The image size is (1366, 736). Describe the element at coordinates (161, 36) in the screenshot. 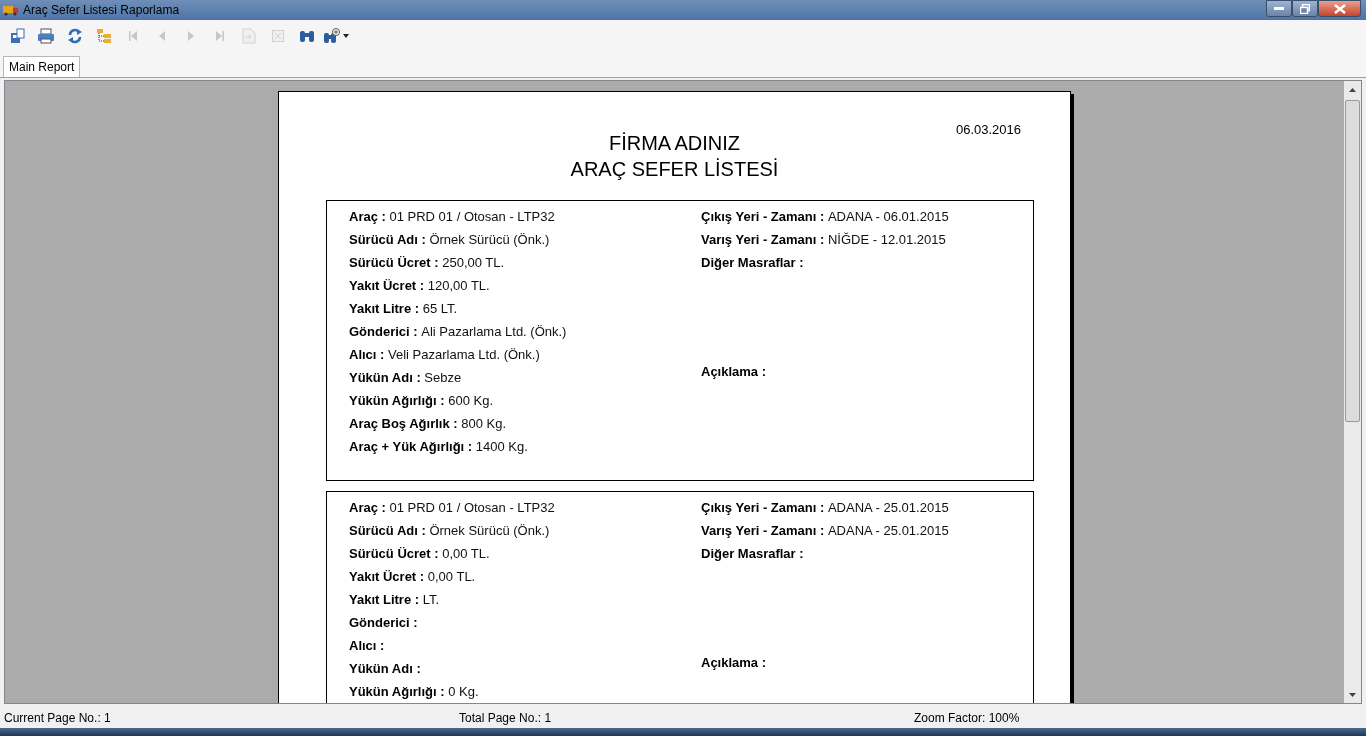

I see `previous-page-icon` at that location.